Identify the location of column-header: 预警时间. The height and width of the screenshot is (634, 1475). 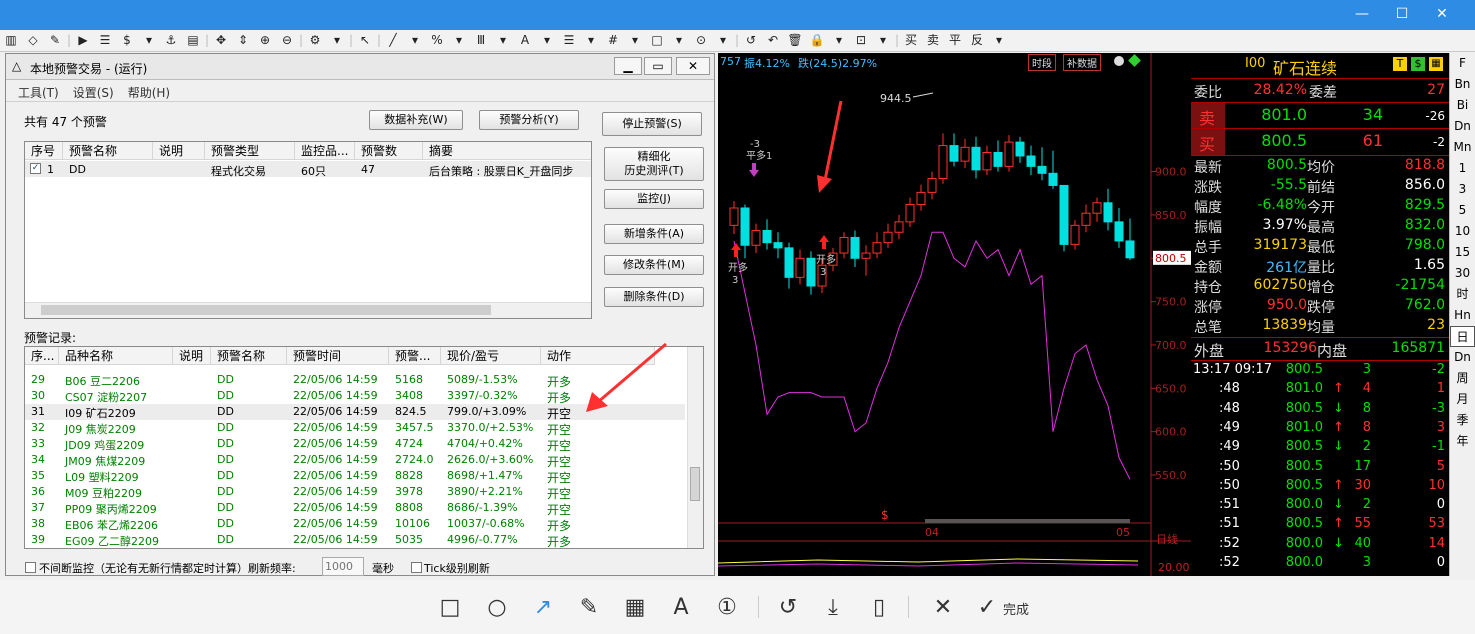
(338, 356).